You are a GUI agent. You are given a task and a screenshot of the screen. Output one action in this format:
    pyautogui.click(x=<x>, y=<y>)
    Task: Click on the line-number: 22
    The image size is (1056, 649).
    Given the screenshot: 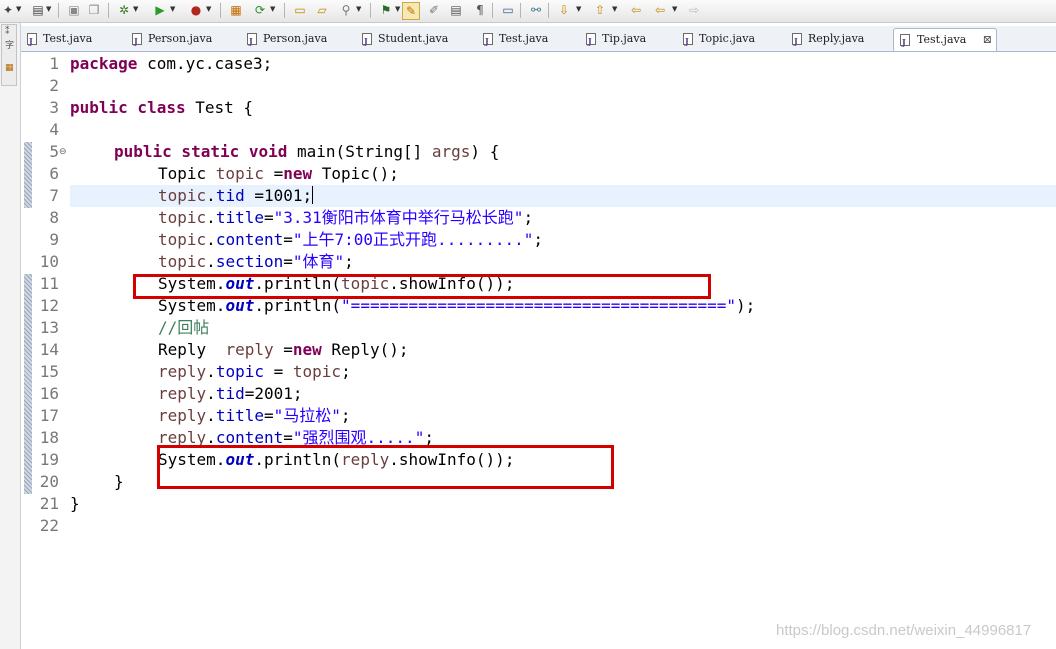 What is the action you would take?
    pyautogui.click(x=49, y=525)
    